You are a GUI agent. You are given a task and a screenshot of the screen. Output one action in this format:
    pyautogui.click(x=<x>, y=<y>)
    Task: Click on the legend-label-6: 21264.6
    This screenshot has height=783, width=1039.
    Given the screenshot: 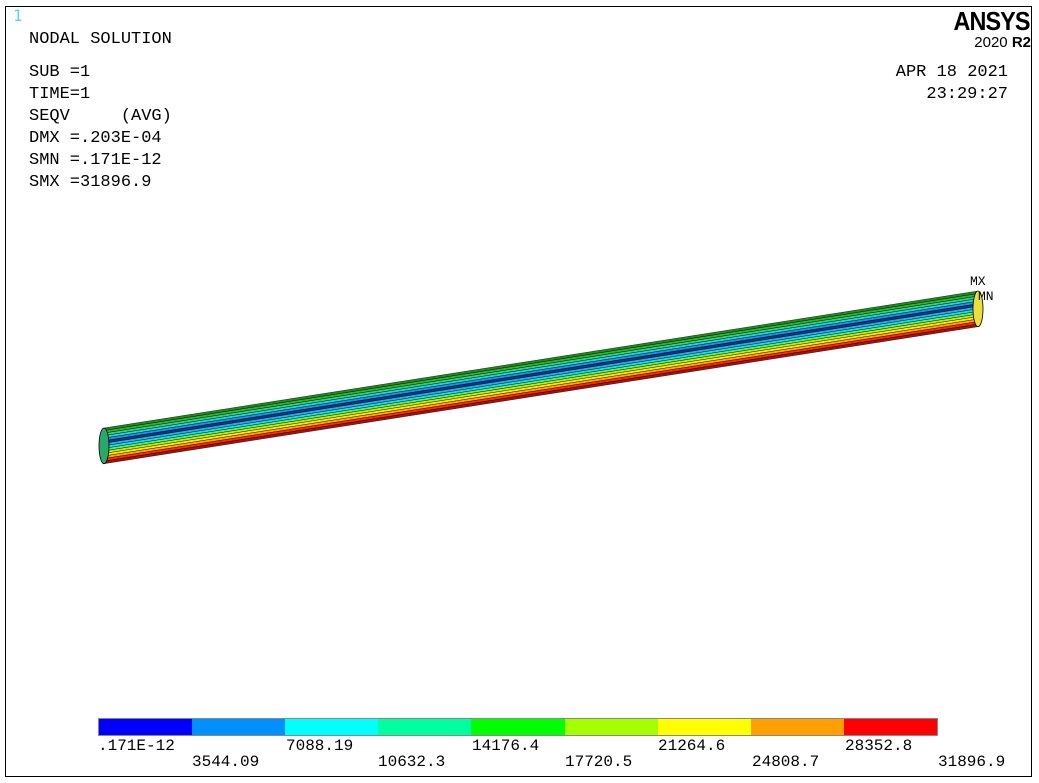 What is the action you would take?
    pyautogui.click(x=692, y=746)
    